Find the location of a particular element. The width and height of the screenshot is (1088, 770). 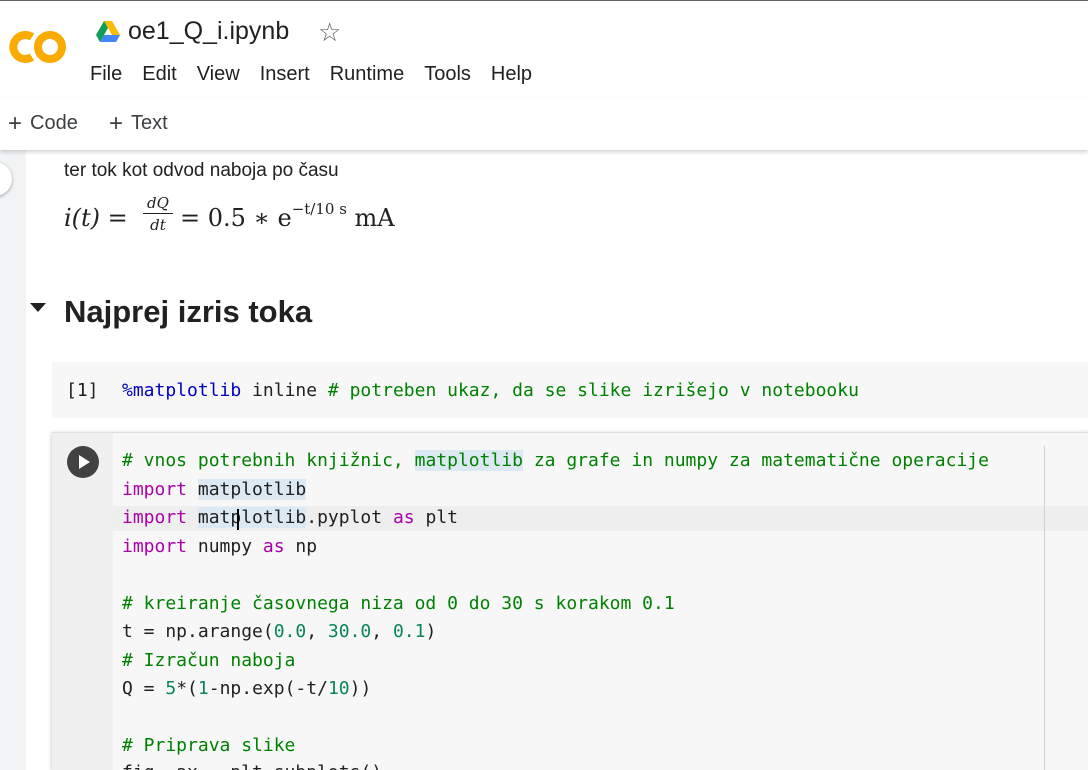

drive-icon is located at coordinates (108, 31).